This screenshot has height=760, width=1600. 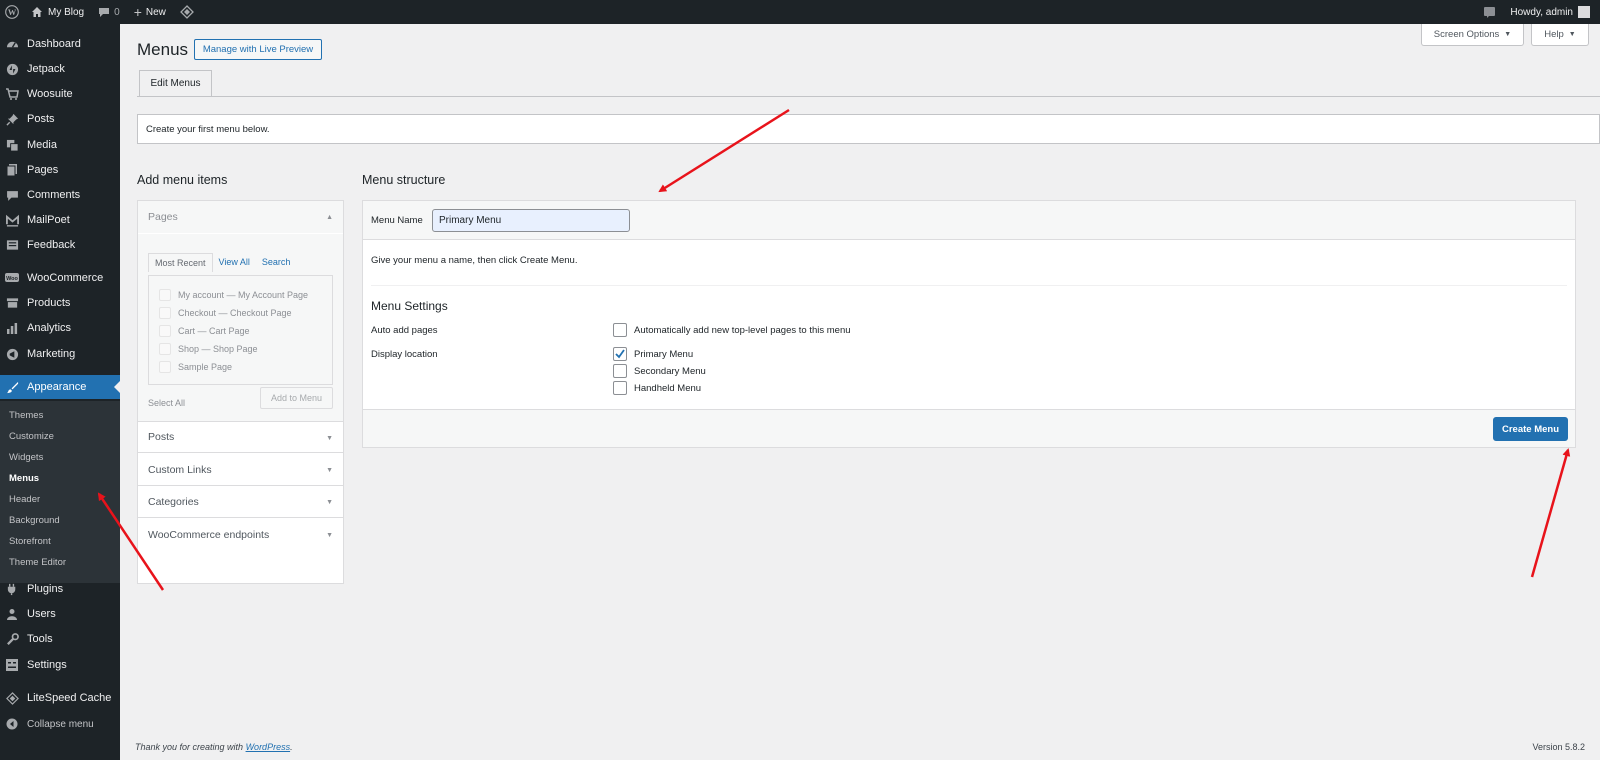 What do you see at coordinates (620, 388) in the screenshot?
I see `handheld-menu-checkbox` at bounding box center [620, 388].